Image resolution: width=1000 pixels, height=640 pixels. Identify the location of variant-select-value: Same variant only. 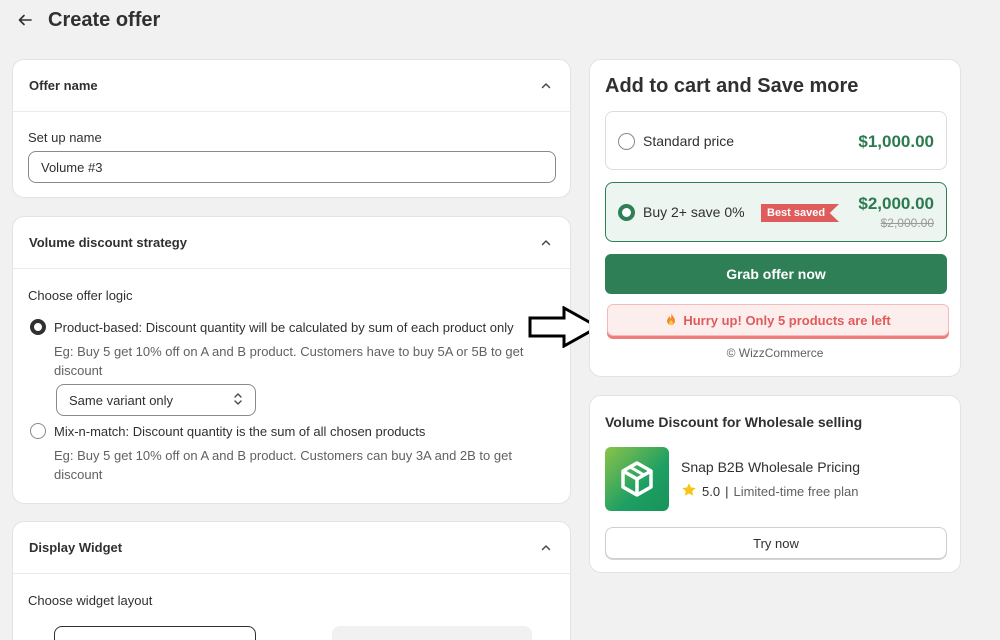
(121, 400).